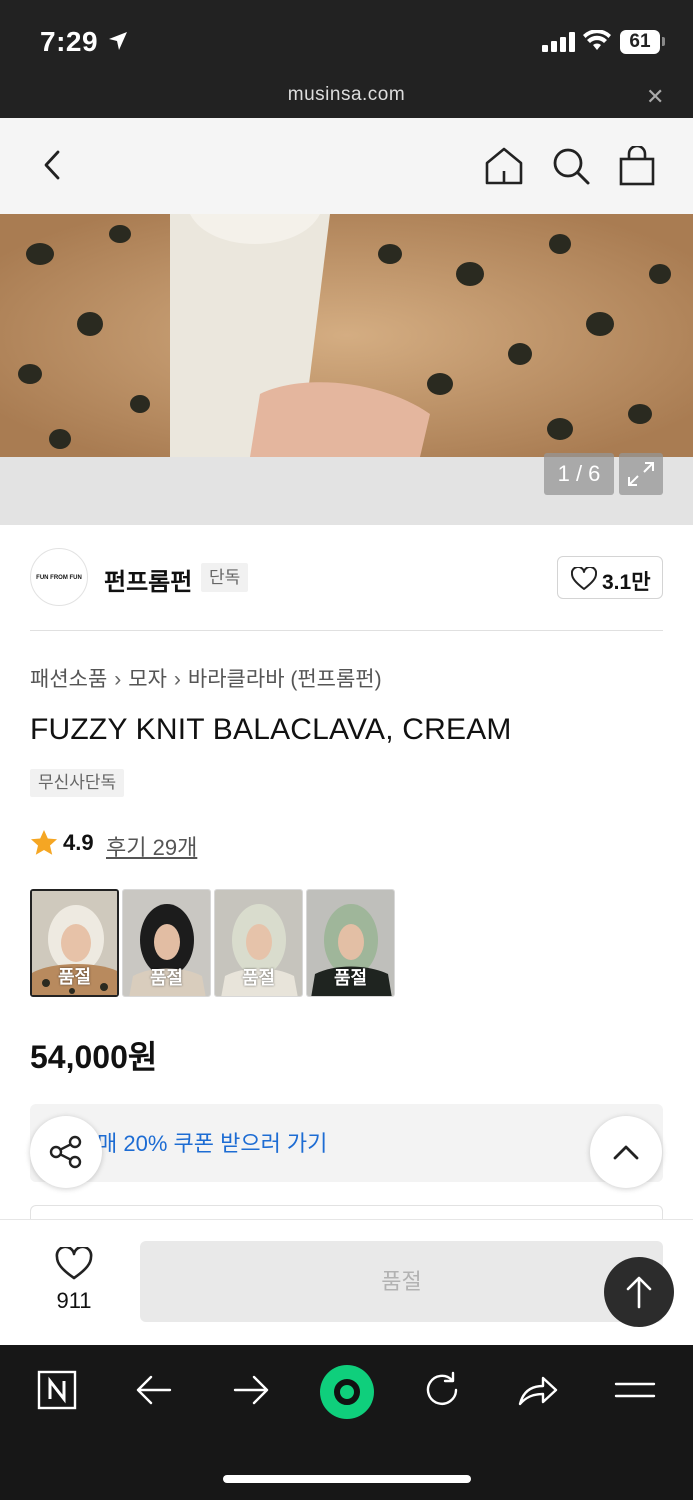 The width and height of the screenshot is (693, 1500). What do you see at coordinates (68, 678) in the screenshot?
I see `breadcrumb-item: 패션소품` at bounding box center [68, 678].